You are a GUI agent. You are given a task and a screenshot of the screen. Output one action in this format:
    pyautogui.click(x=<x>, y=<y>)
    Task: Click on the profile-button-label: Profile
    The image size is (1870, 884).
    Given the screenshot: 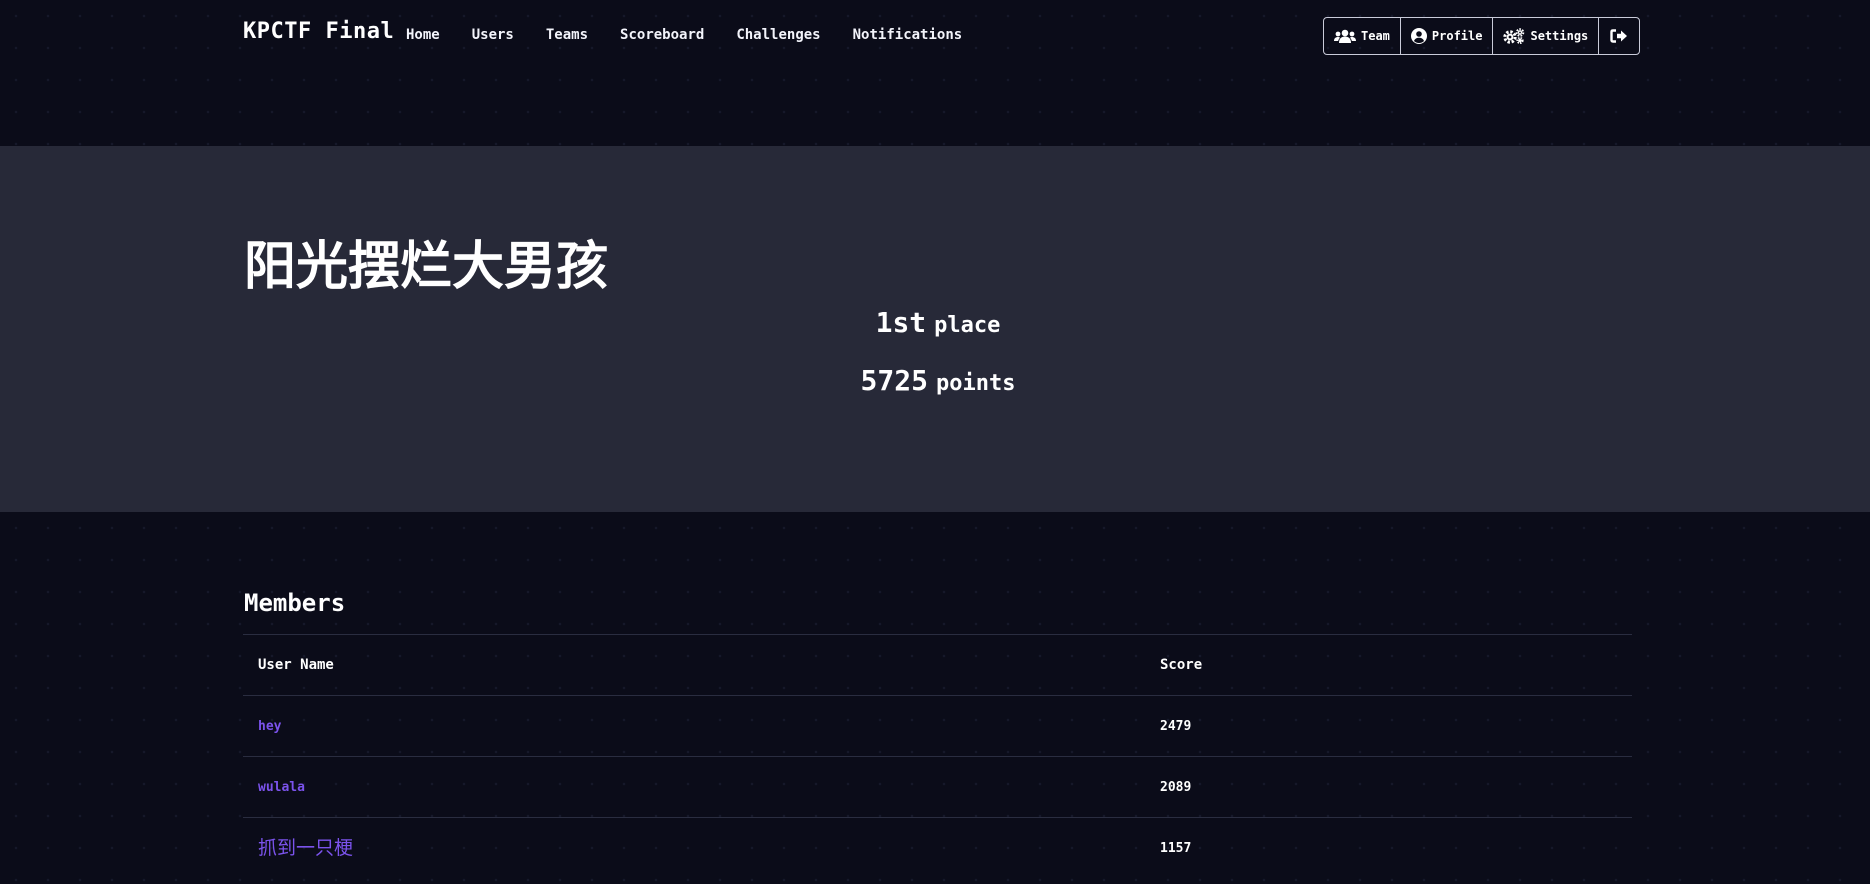 What is the action you would take?
    pyautogui.click(x=1457, y=36)
    